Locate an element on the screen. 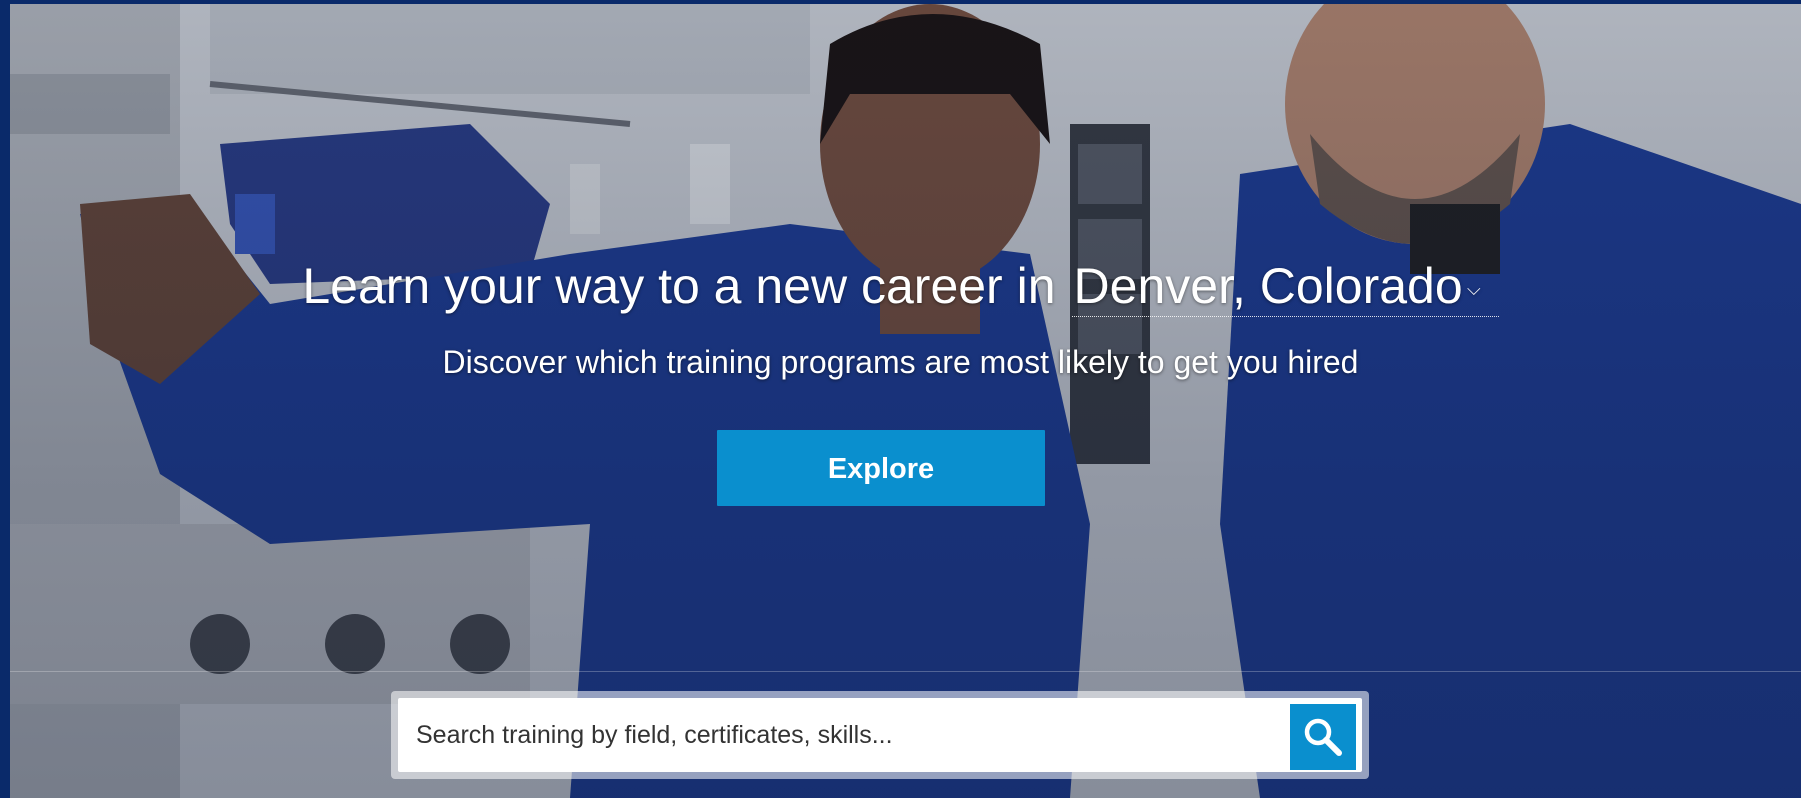 The width and height of the screenshot is (1801, 798). search-icon is located at coordinates (1323, 737).